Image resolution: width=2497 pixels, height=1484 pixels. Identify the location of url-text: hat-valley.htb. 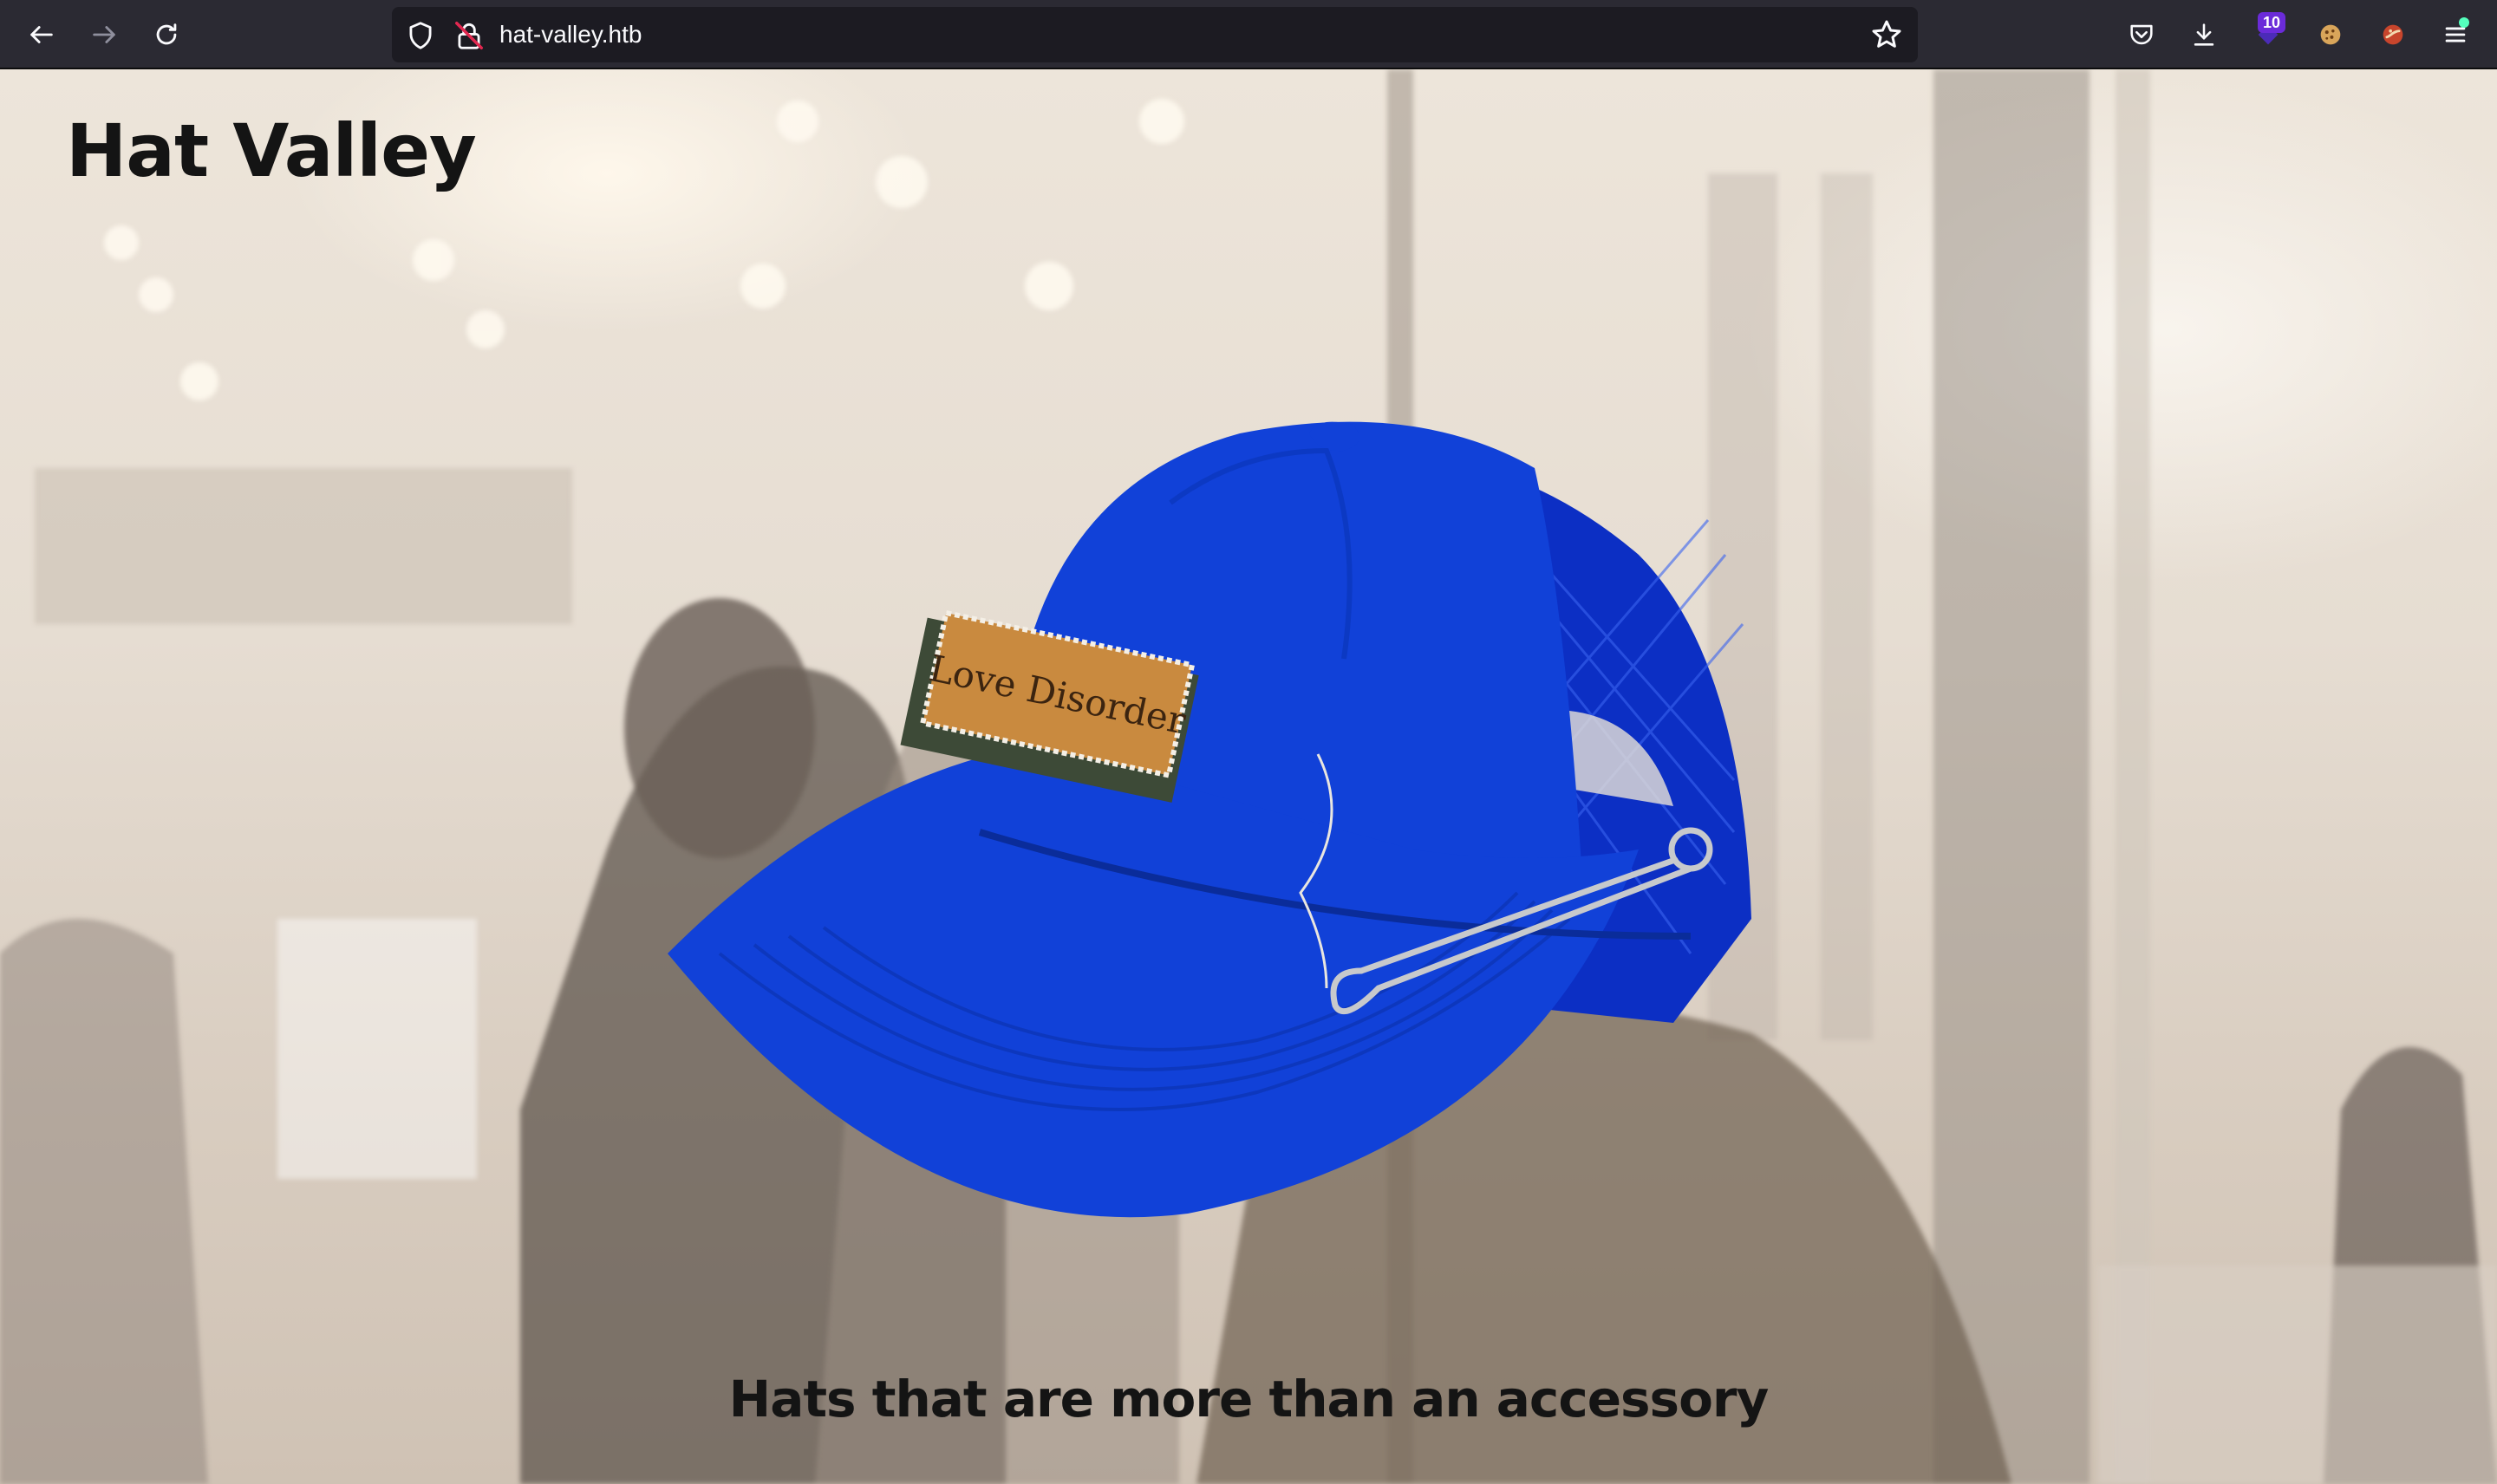
(570, 34).